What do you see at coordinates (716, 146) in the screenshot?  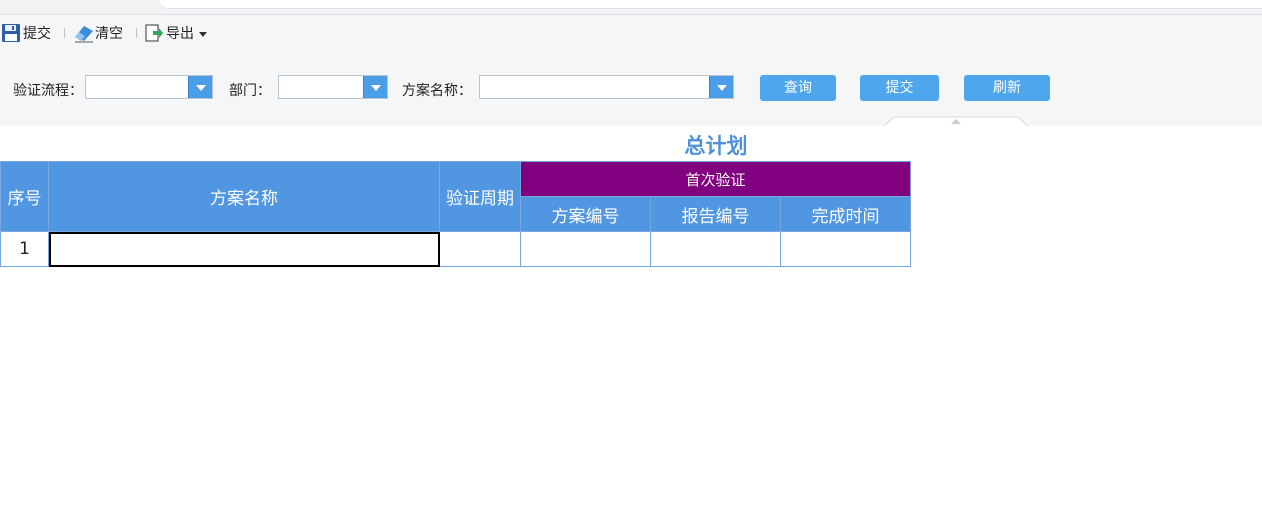 I see `report-title: 总计划` at bounding box center [716, 146].